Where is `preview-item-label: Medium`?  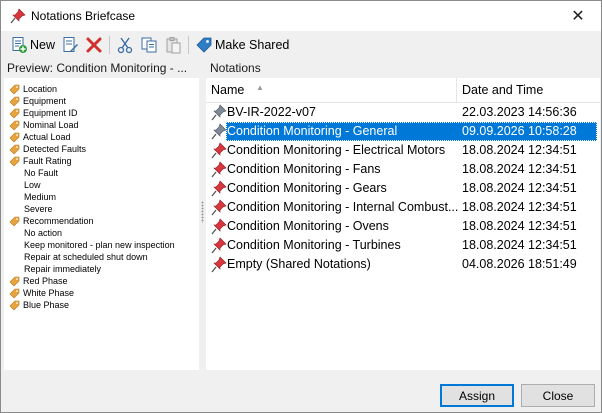
preview-item-label: Medium is located at coordinates (40, 197).